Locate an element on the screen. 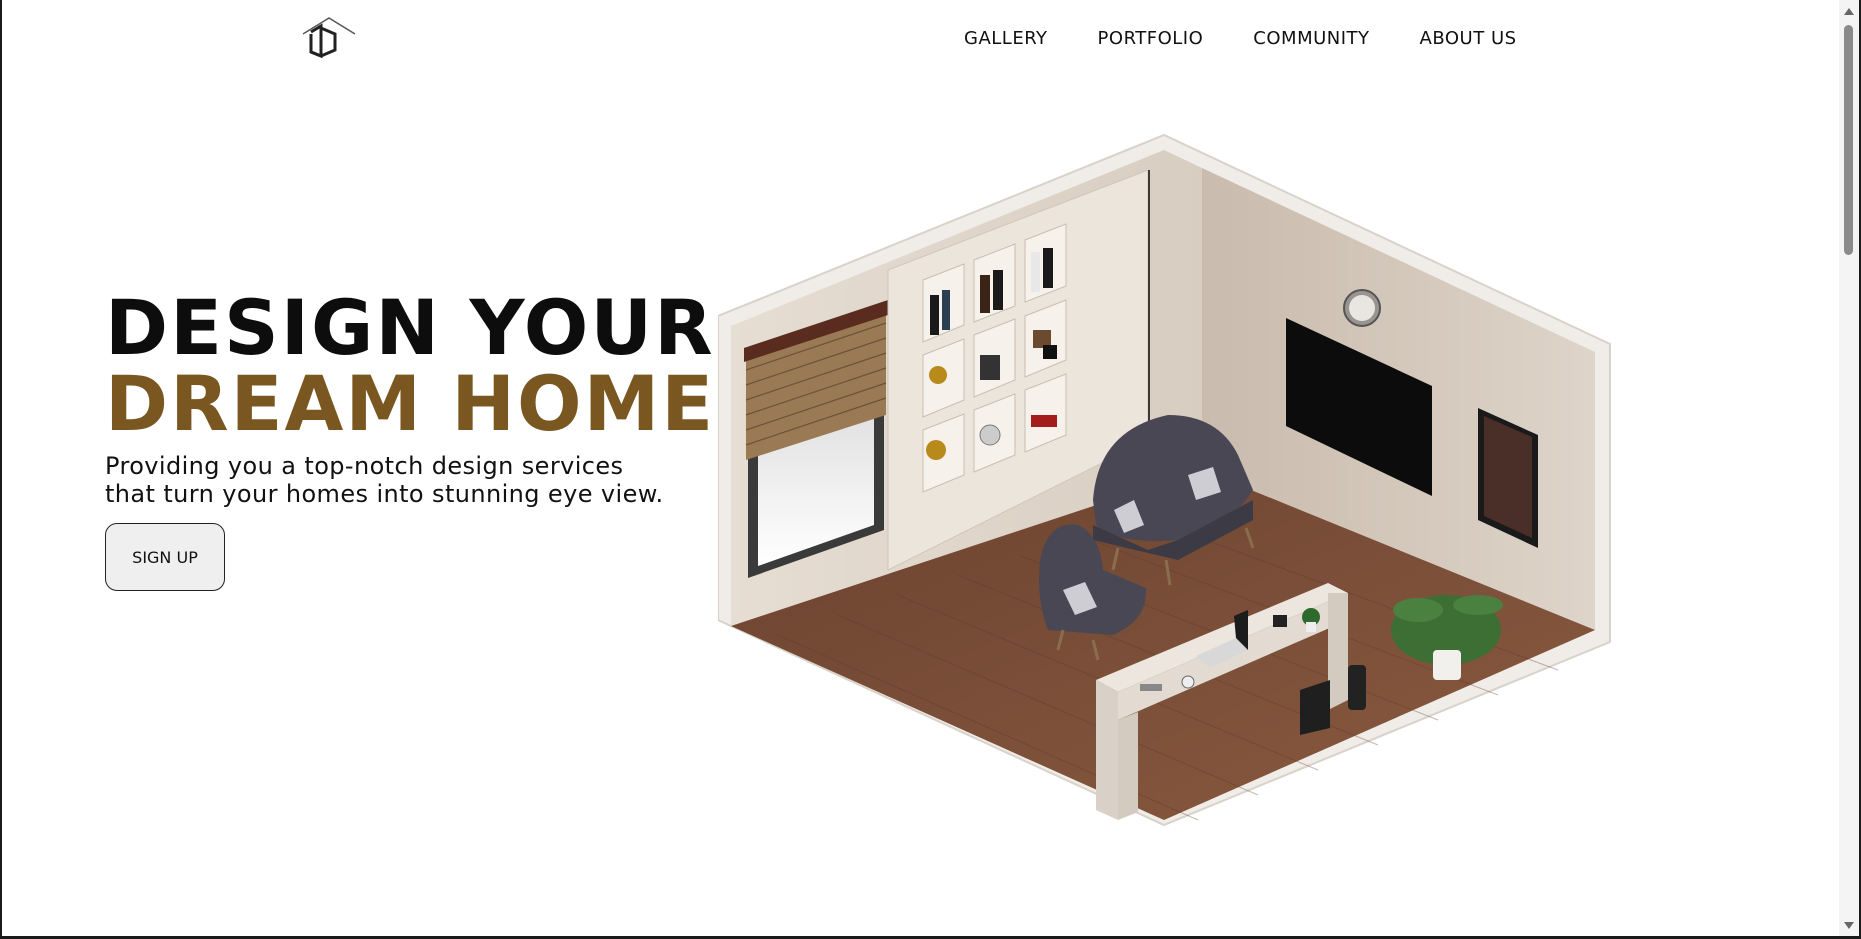 This screenshot has width=1861, height=939. nav-item-community: COMMUNITY is located at coordinates (1311, 38).